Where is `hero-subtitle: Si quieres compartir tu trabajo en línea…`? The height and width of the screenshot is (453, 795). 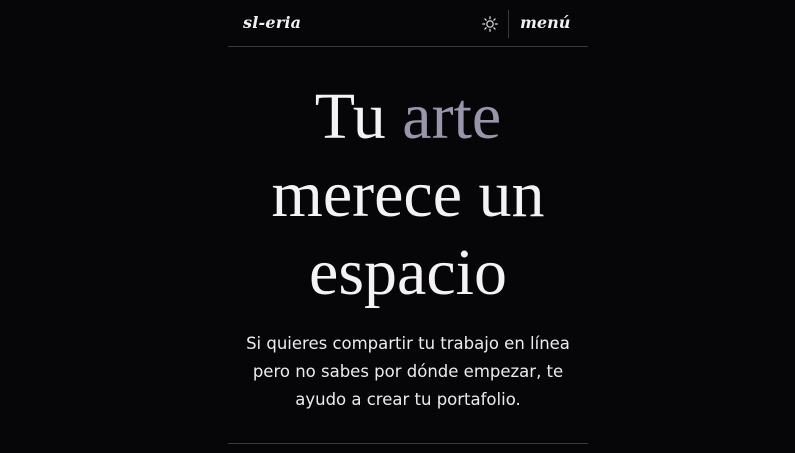 hero-subtitle: Si quieres compartir tu trabajo en línea… is located at coordinates (408, 371).